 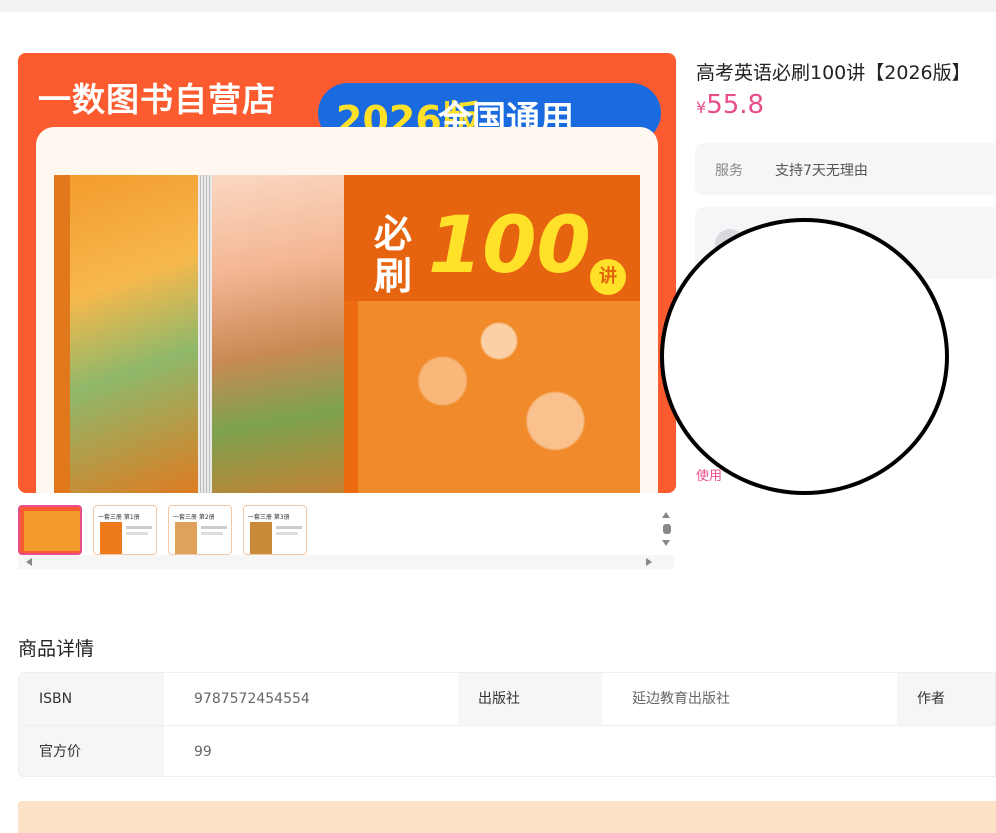 I want to click on detail-key-publisher: 出版社, so click(x=530, y=699).